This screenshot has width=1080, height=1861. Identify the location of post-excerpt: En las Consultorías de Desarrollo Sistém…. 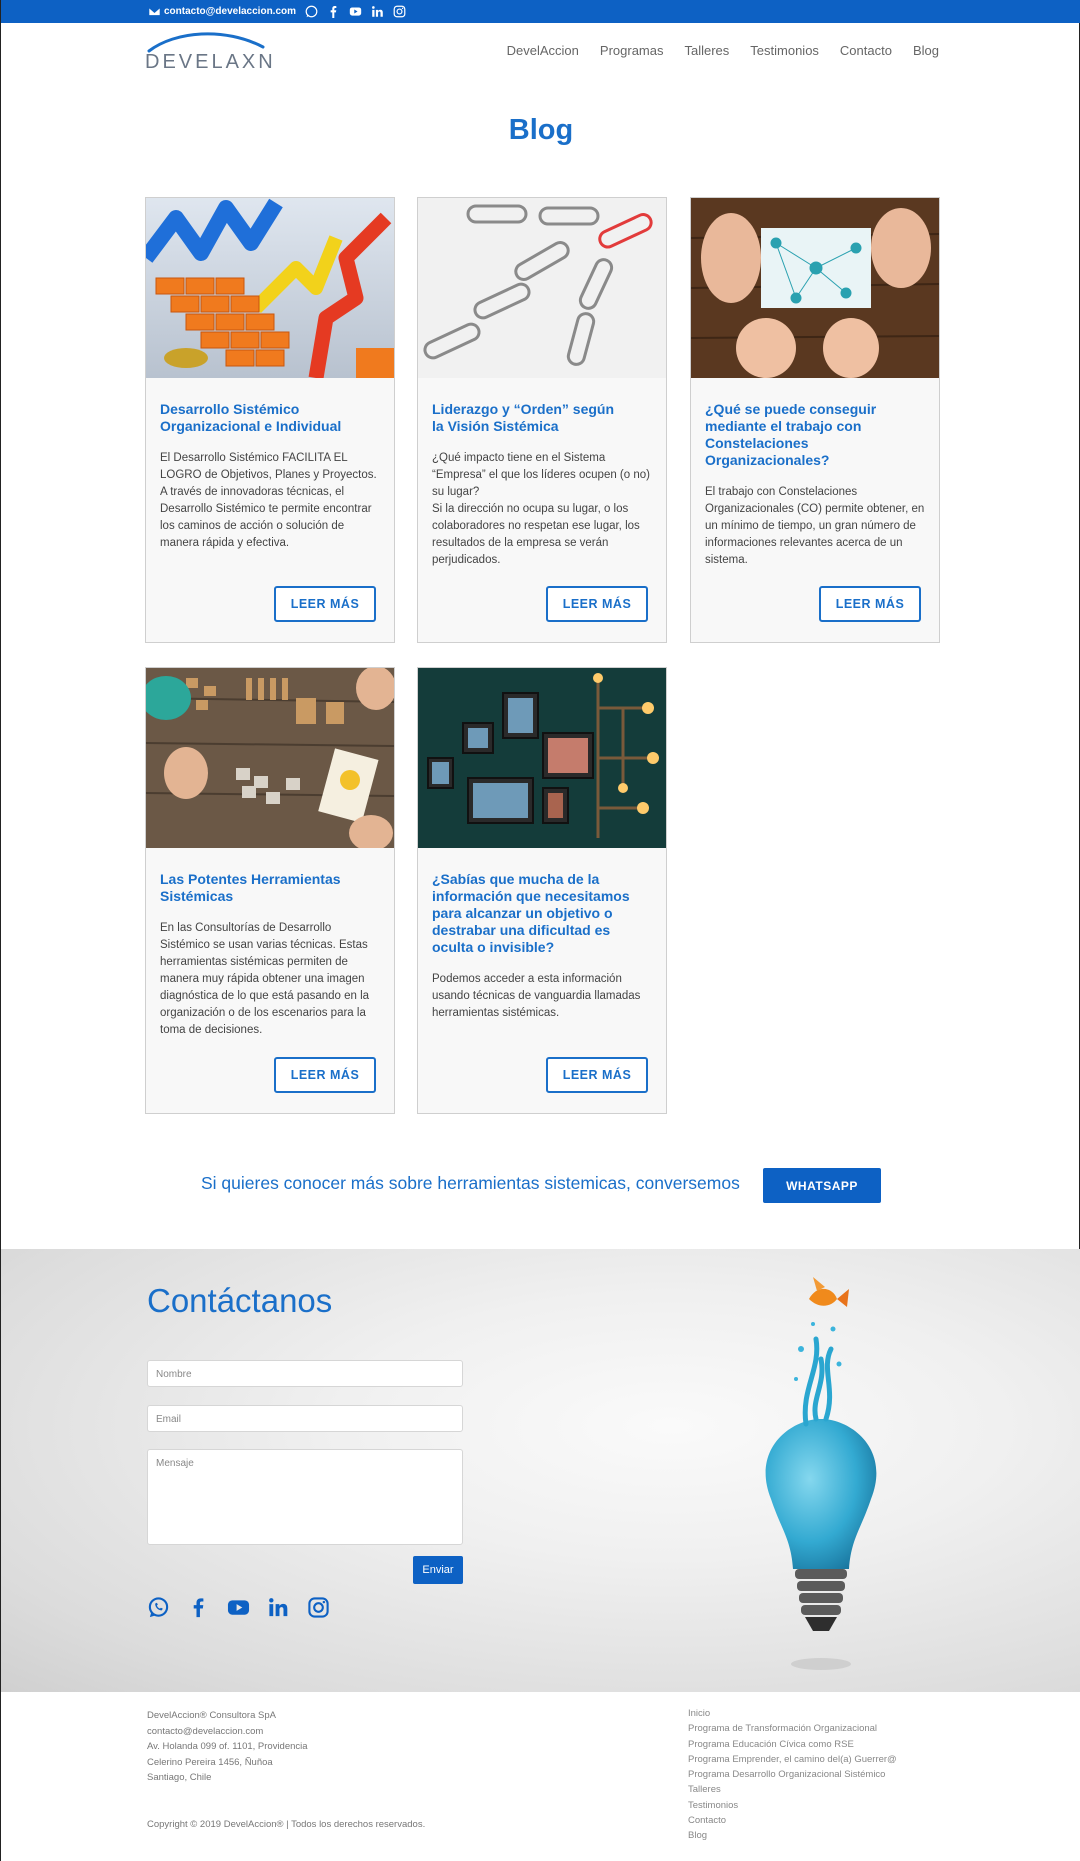
(265, 979).